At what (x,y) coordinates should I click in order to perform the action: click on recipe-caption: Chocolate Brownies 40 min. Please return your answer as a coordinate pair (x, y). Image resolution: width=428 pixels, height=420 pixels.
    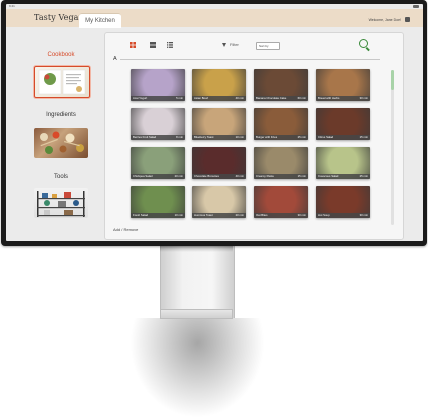
    Looking at the image, I should click on (219, 176).